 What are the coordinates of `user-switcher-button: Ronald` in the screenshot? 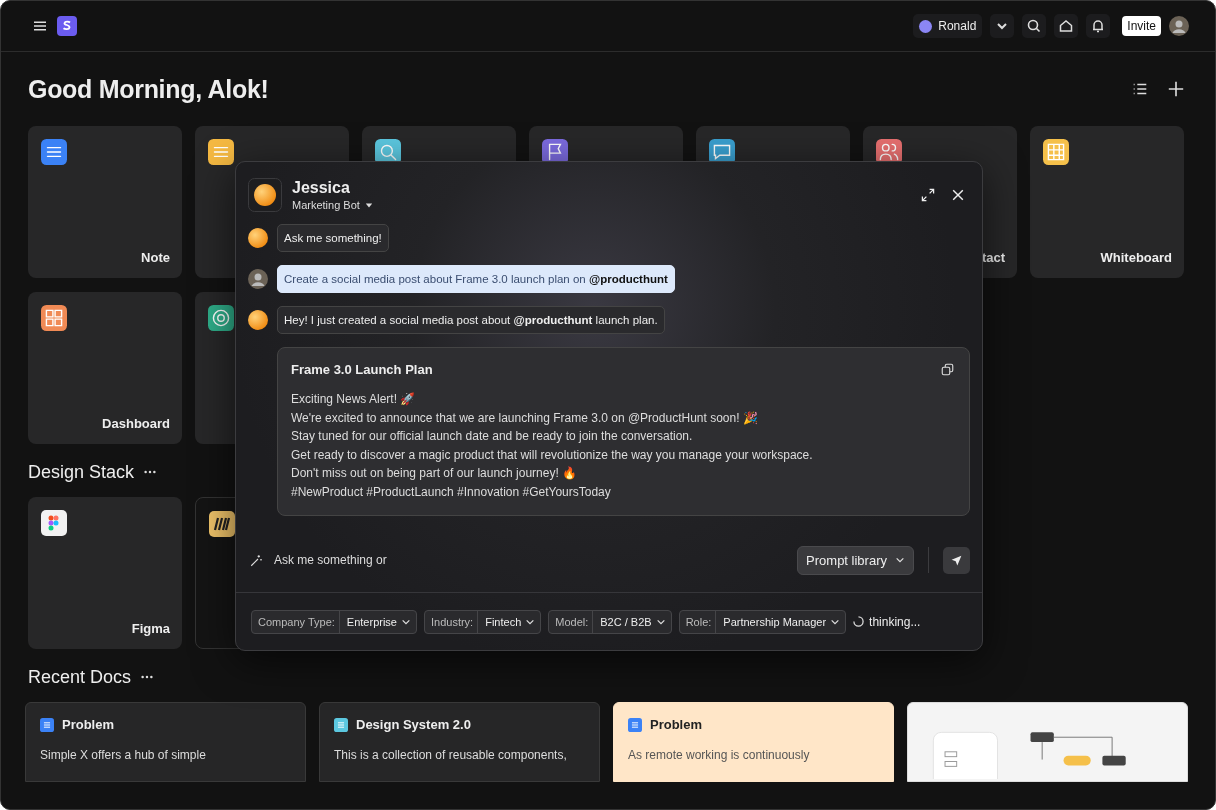 It's located at (948, 26).